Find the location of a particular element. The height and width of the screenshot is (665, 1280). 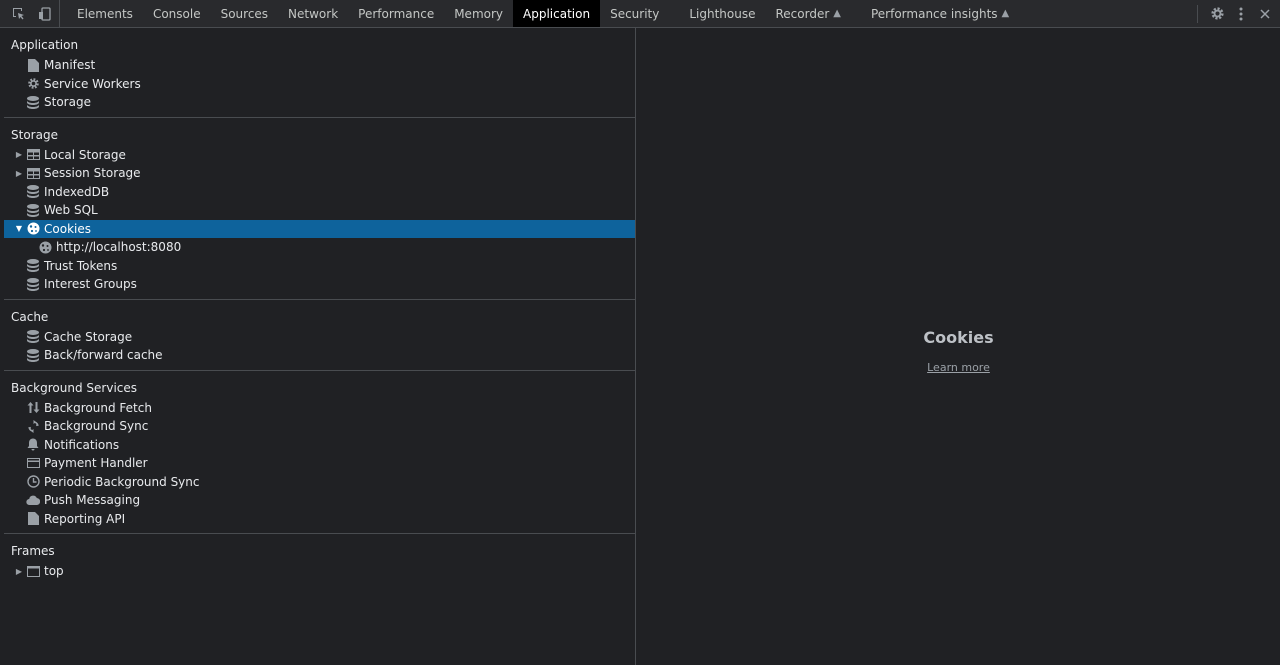

tab-label: Lighthouse is located at coordinates (722, 13).